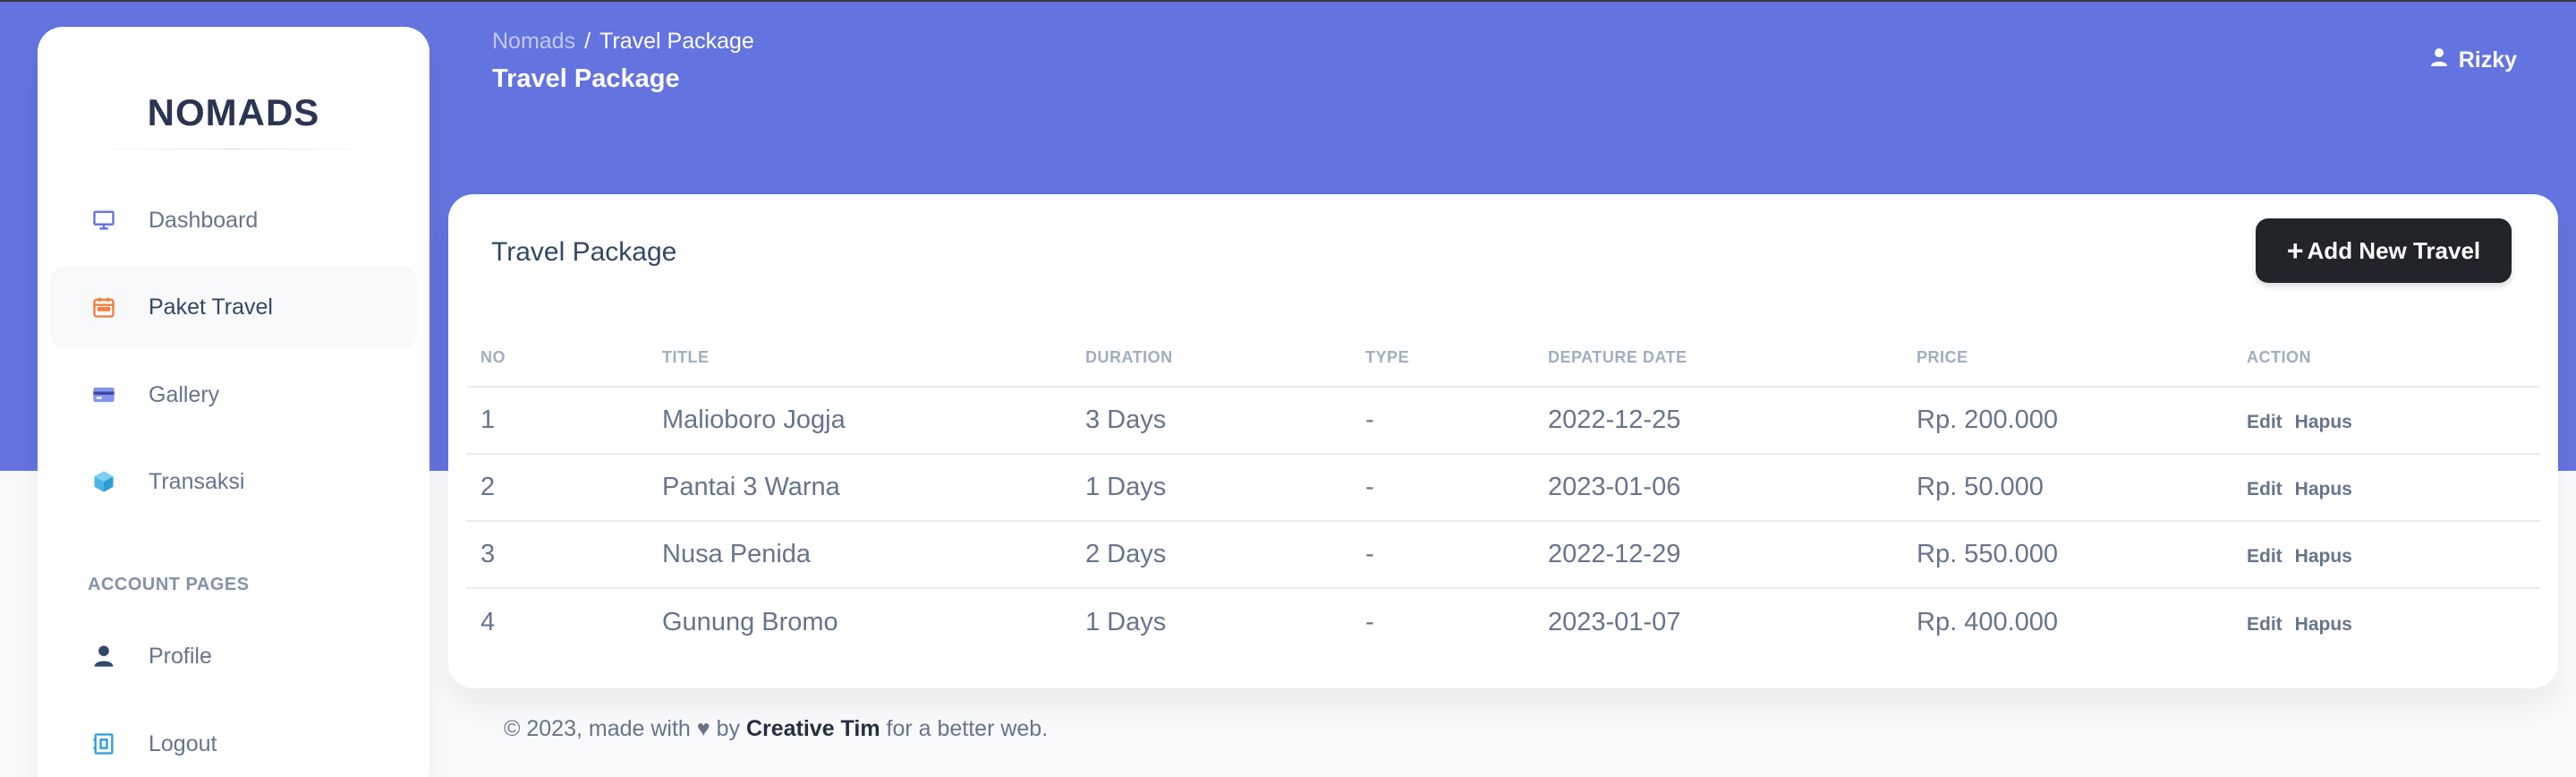 This screenshot has height=777, width=2576. I want to click on credit-card-icon, so click(104, 395).